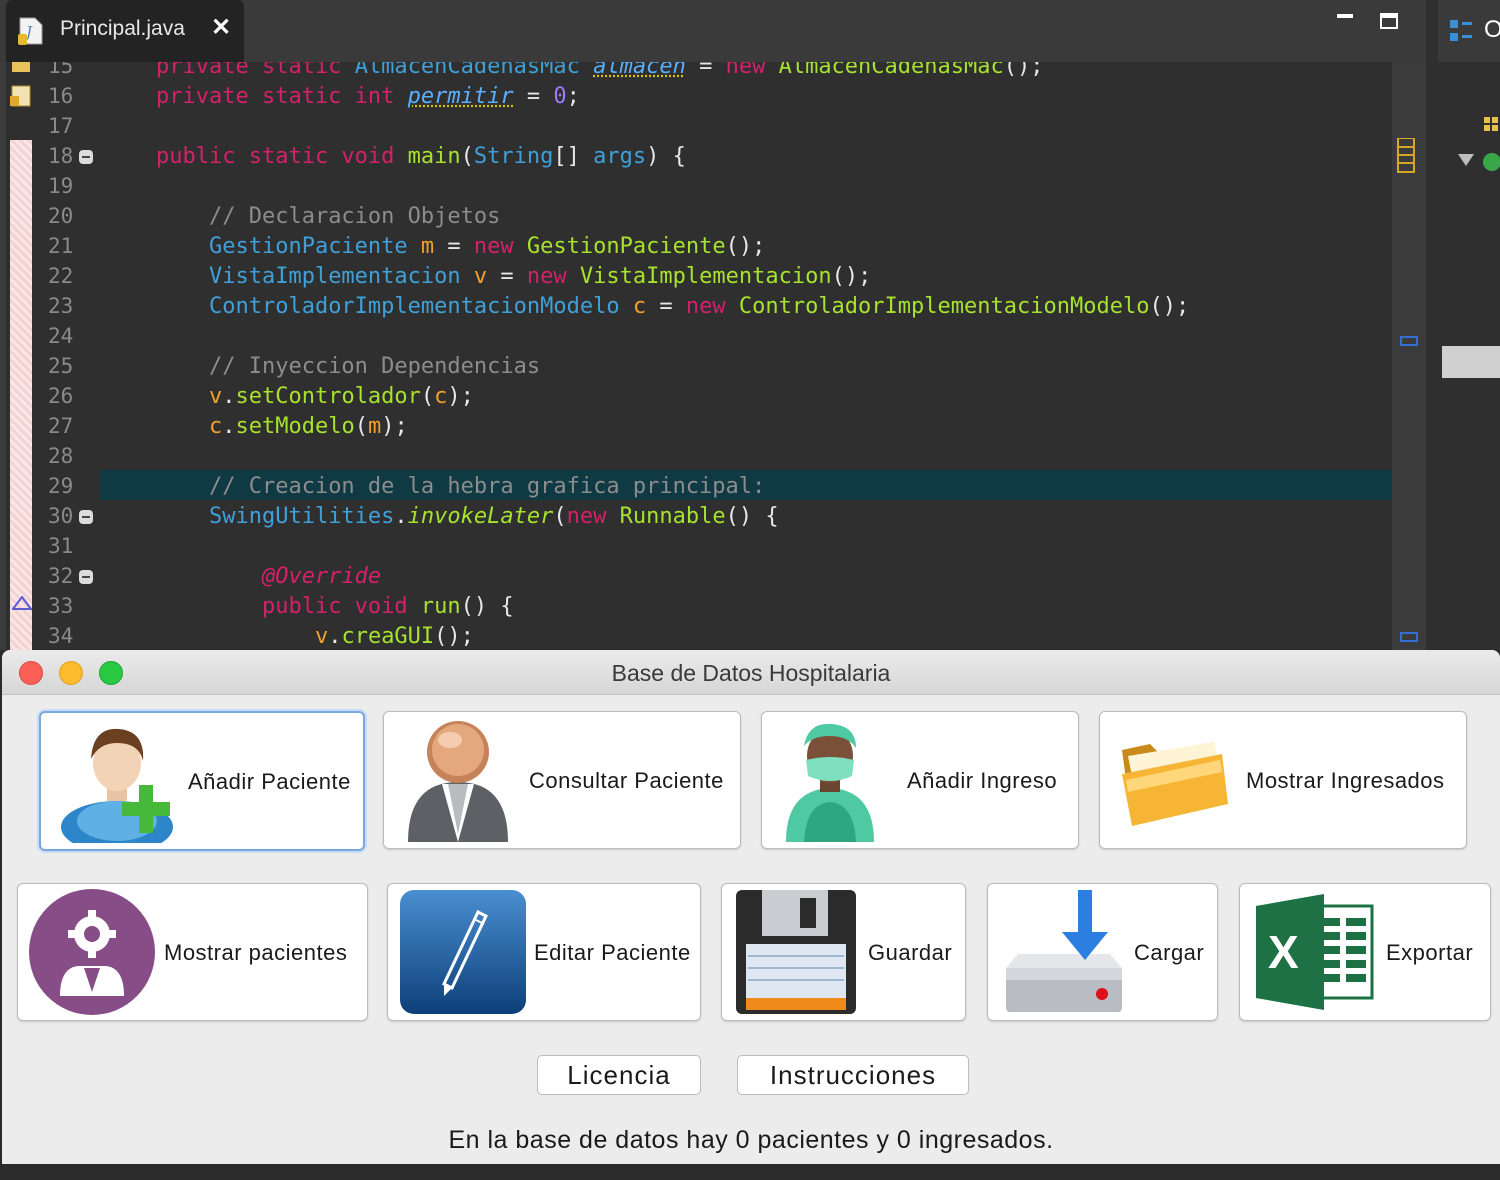 This screenshot has width=1500, height=1180. I want to click on override-triangle-icon, so click(22, 603).